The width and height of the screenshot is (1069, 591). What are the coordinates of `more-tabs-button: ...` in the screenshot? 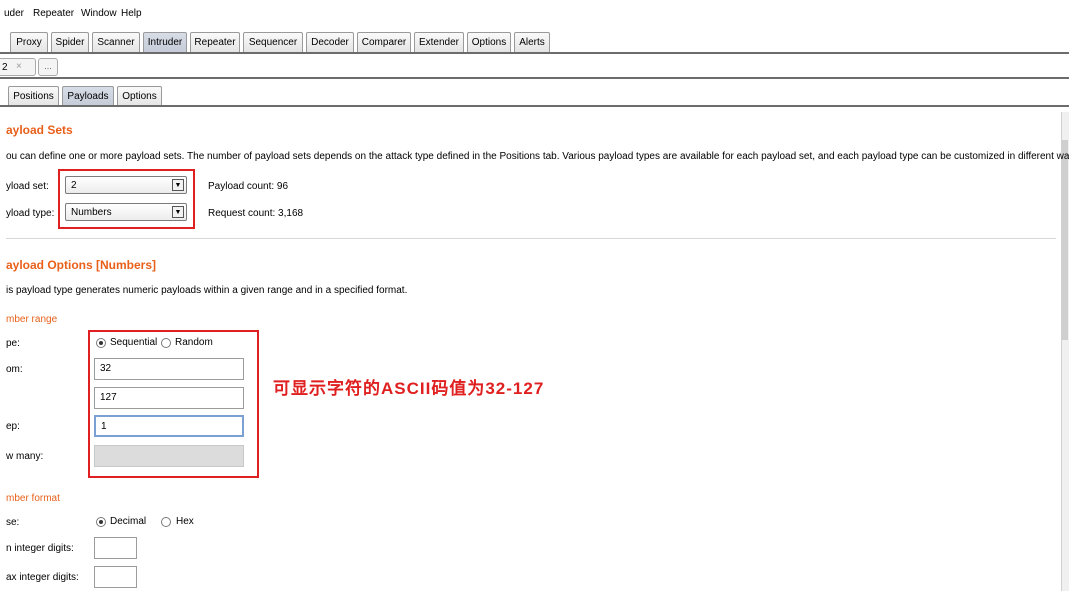 It's located at (48, 67).